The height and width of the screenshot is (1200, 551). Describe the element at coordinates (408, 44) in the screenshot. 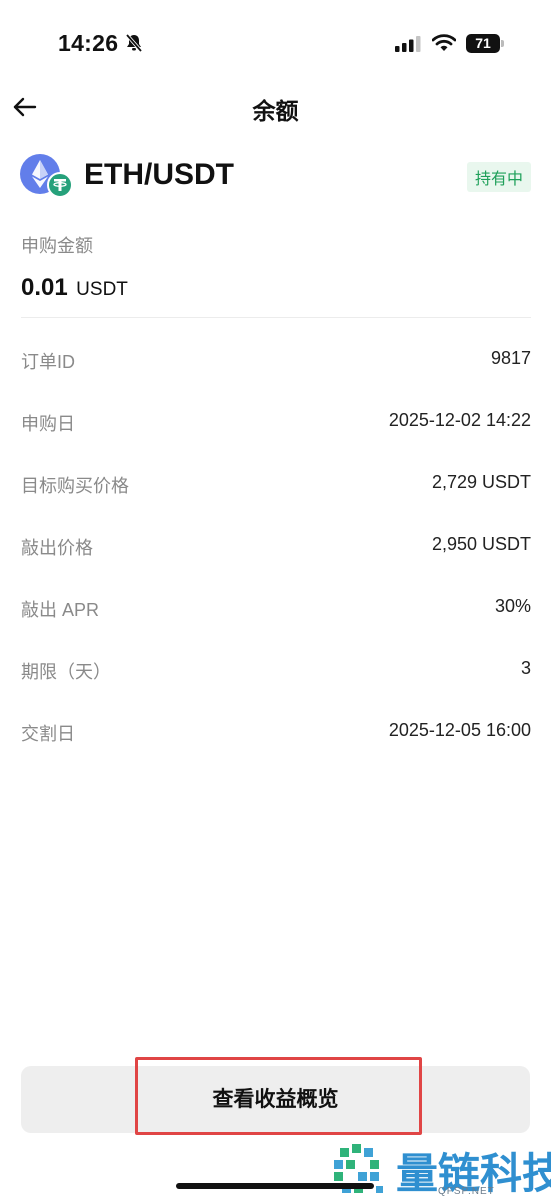

I see `cellular-signal-icon` at that location.